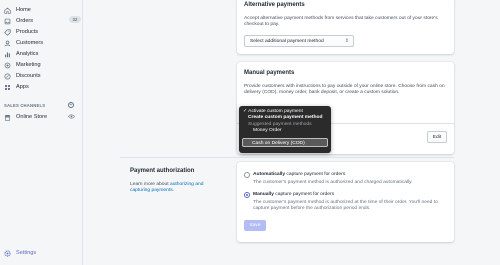 This screenshot has width=500, height=265. What do you see at coordinates (23, 10) in the screenshot?
I see `sidebar-item-label: Home` at bounding box center [23, 10].